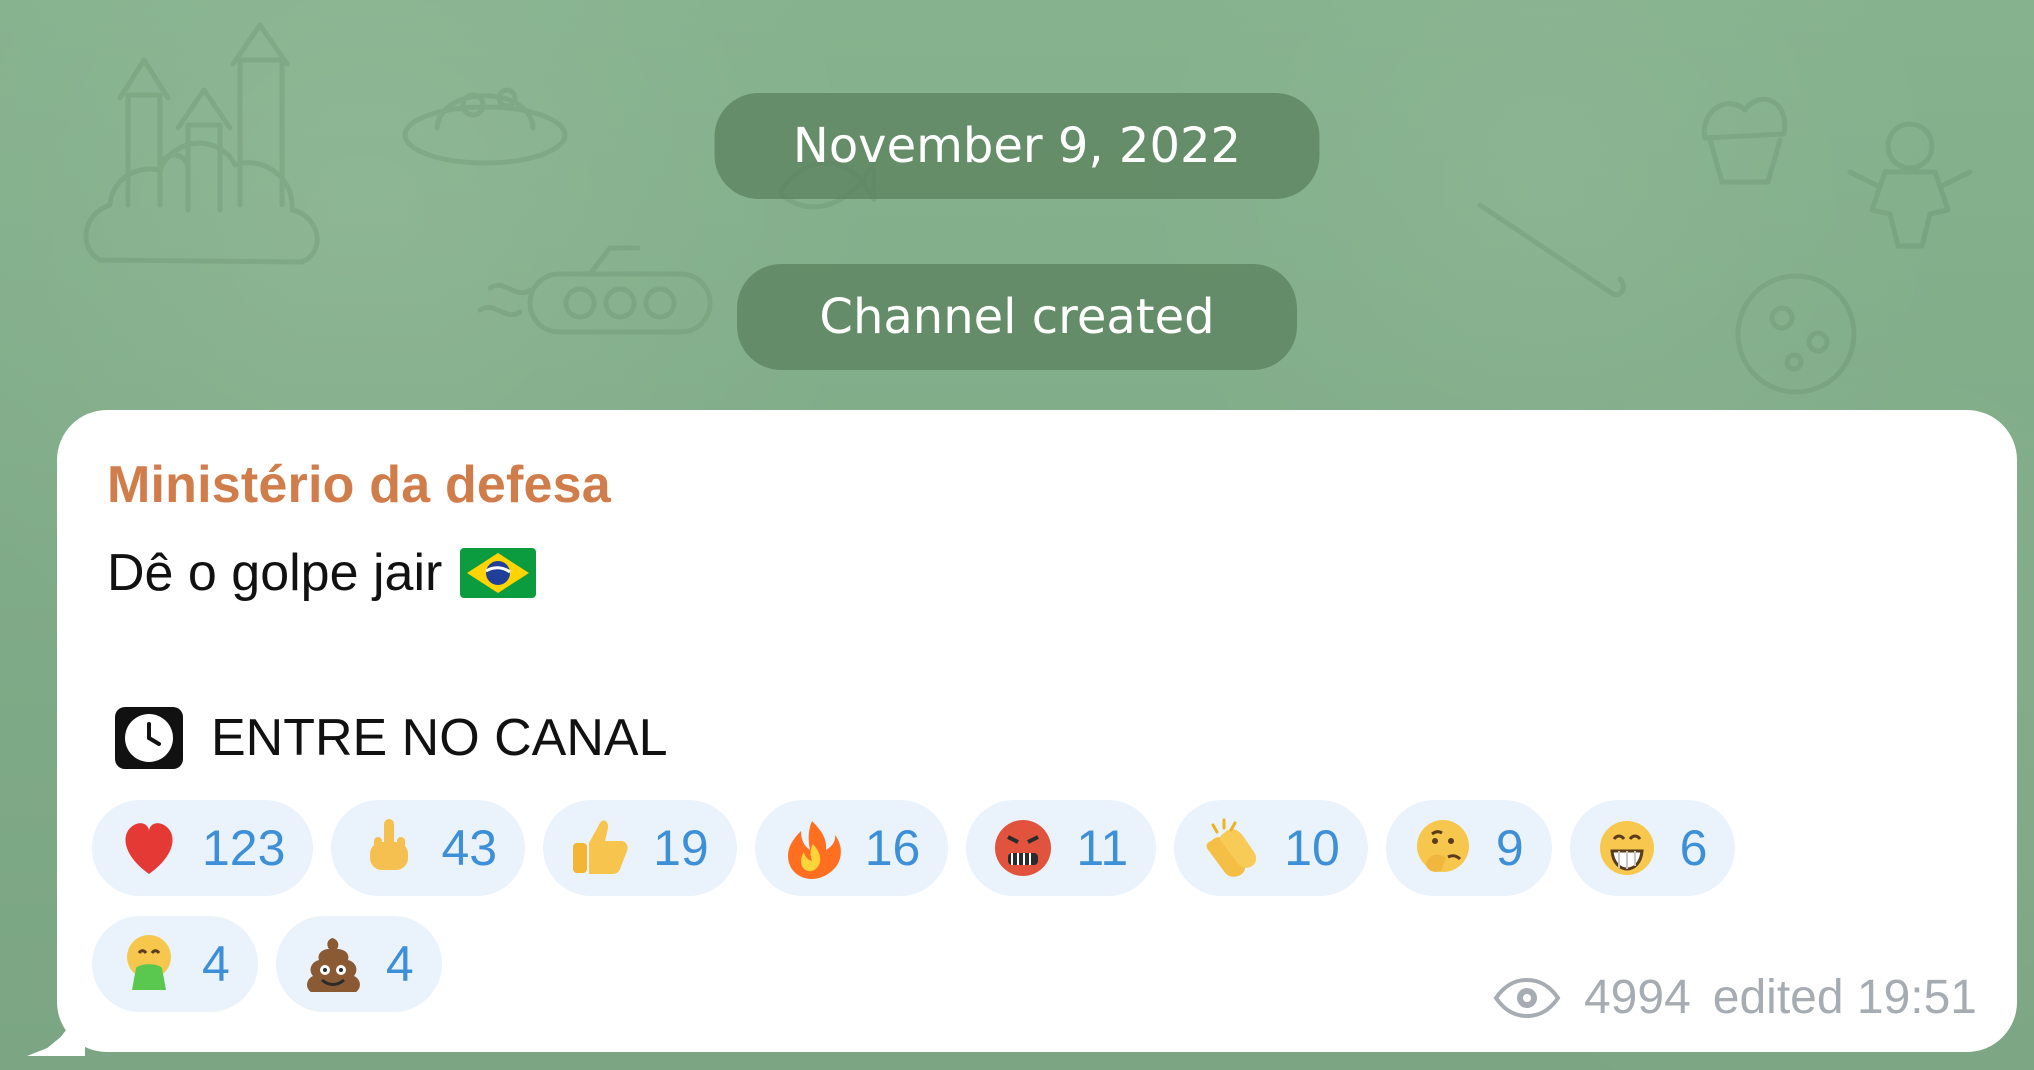 The width and height of the screenshot is (2034, 1070). What do you see at coordinates (600, 847) in the screenshot?
I see `thumbs-up-icon` at bounding box center [600, 847].